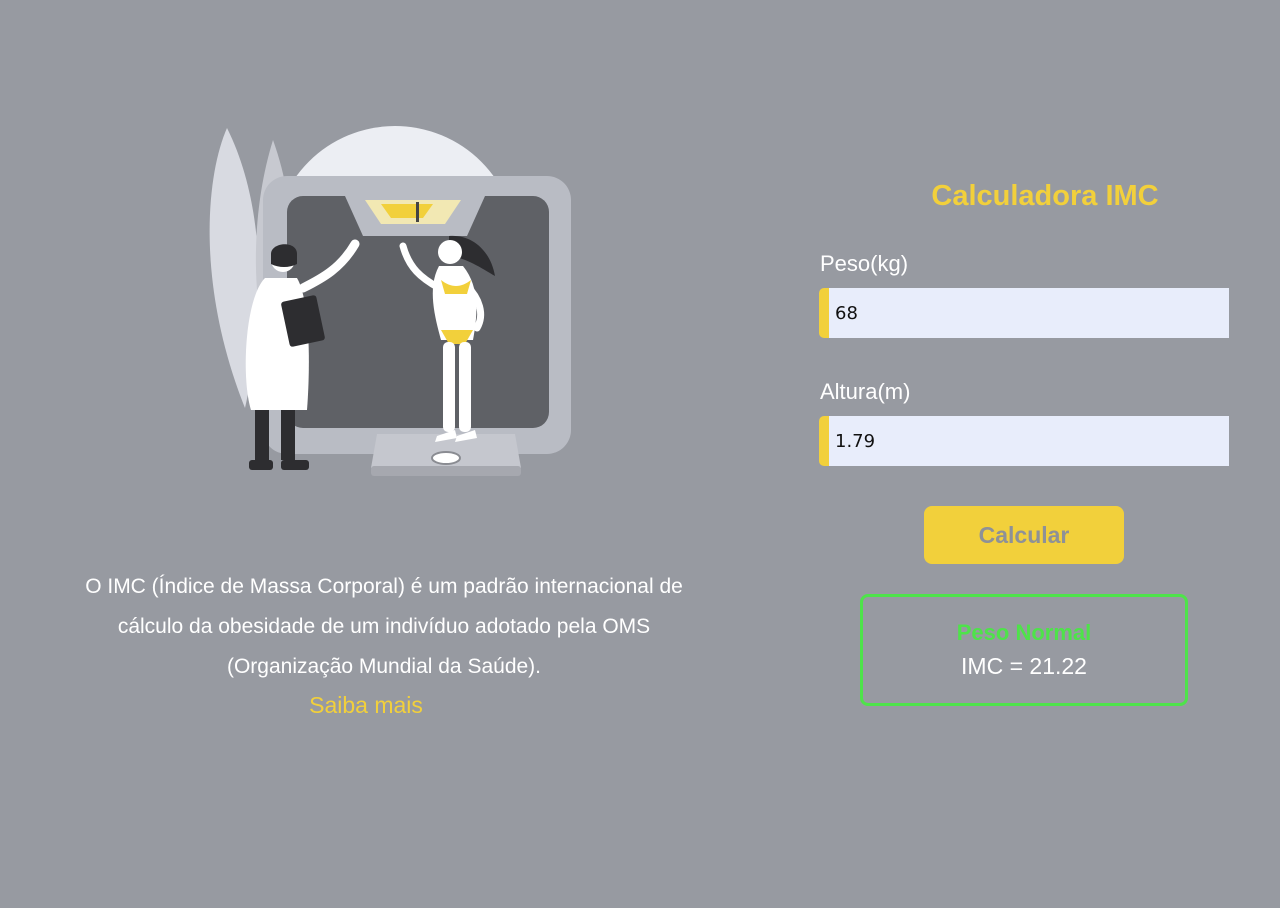  I want to click on height-input, so click(1029, 441).